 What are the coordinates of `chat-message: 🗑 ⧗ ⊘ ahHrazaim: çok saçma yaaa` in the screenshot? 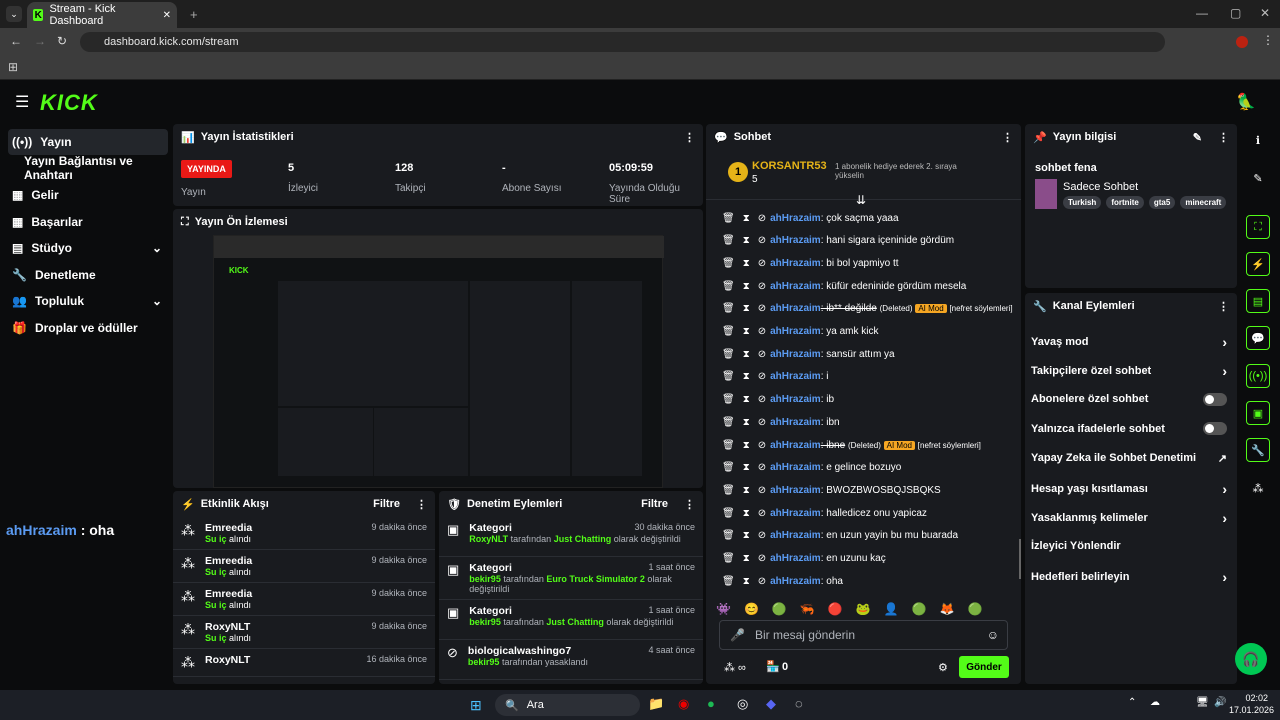 It's located at (872, 218).